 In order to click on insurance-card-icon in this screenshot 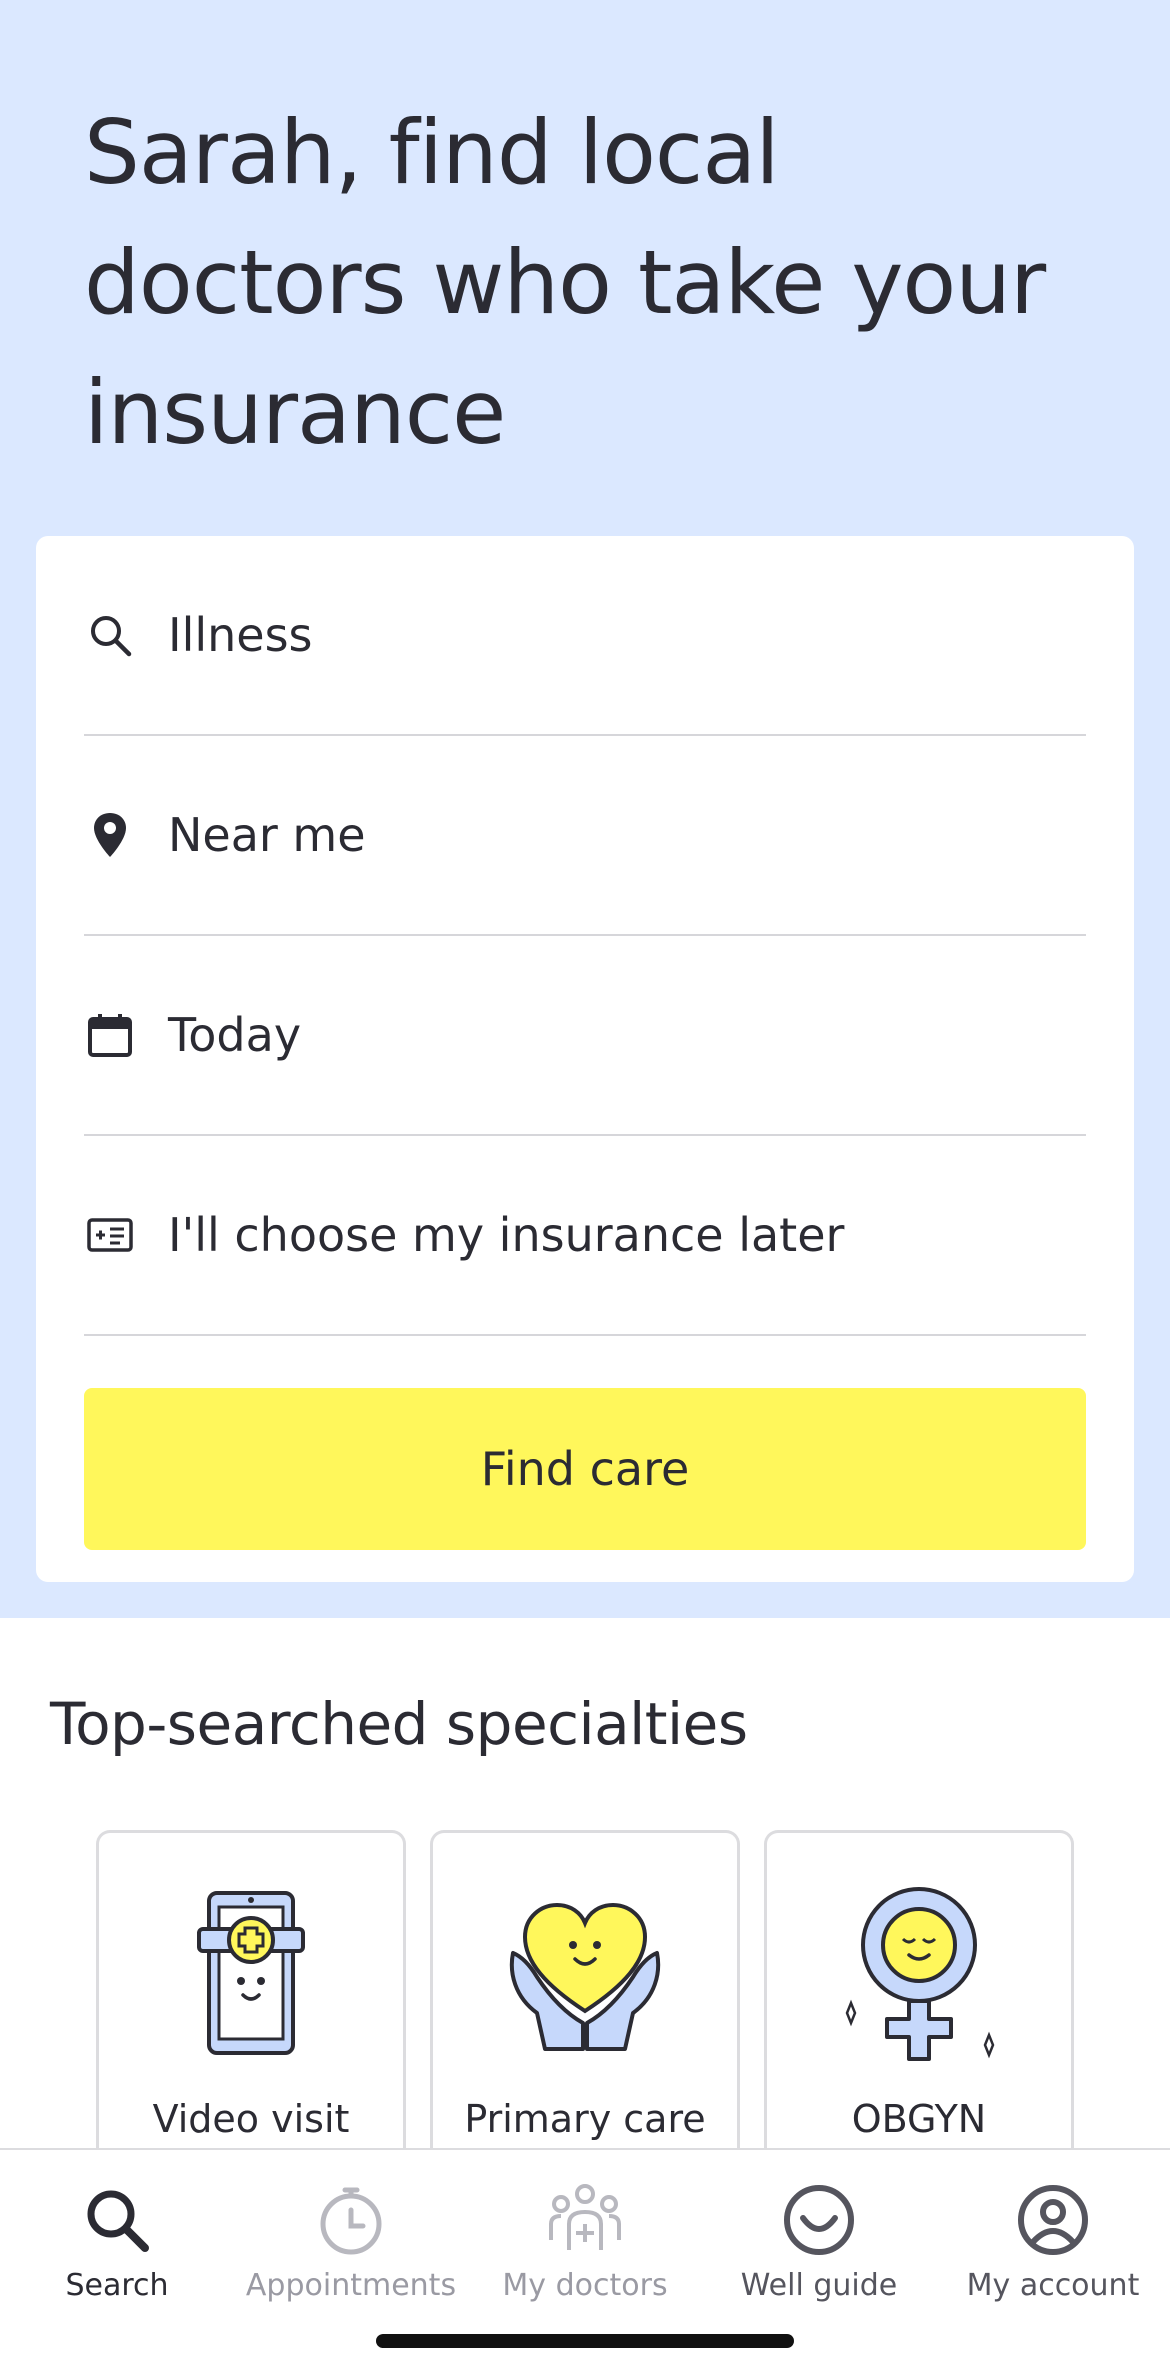, I will do `click(110, 1235)`.